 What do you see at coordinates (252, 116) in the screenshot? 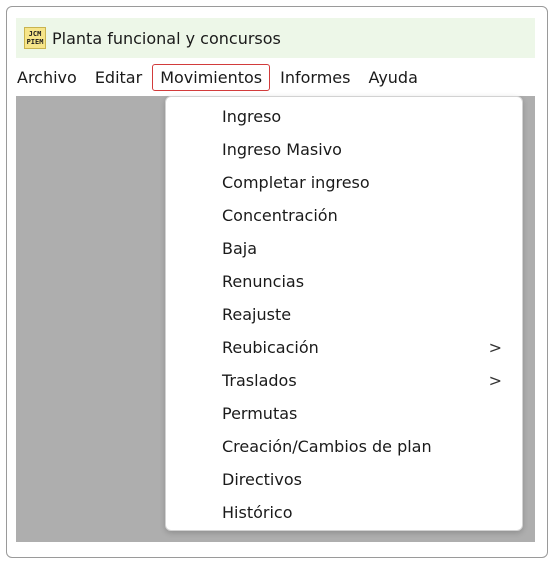
I see `menu-item-label: Ingreso` at bounding box center [252, 116].